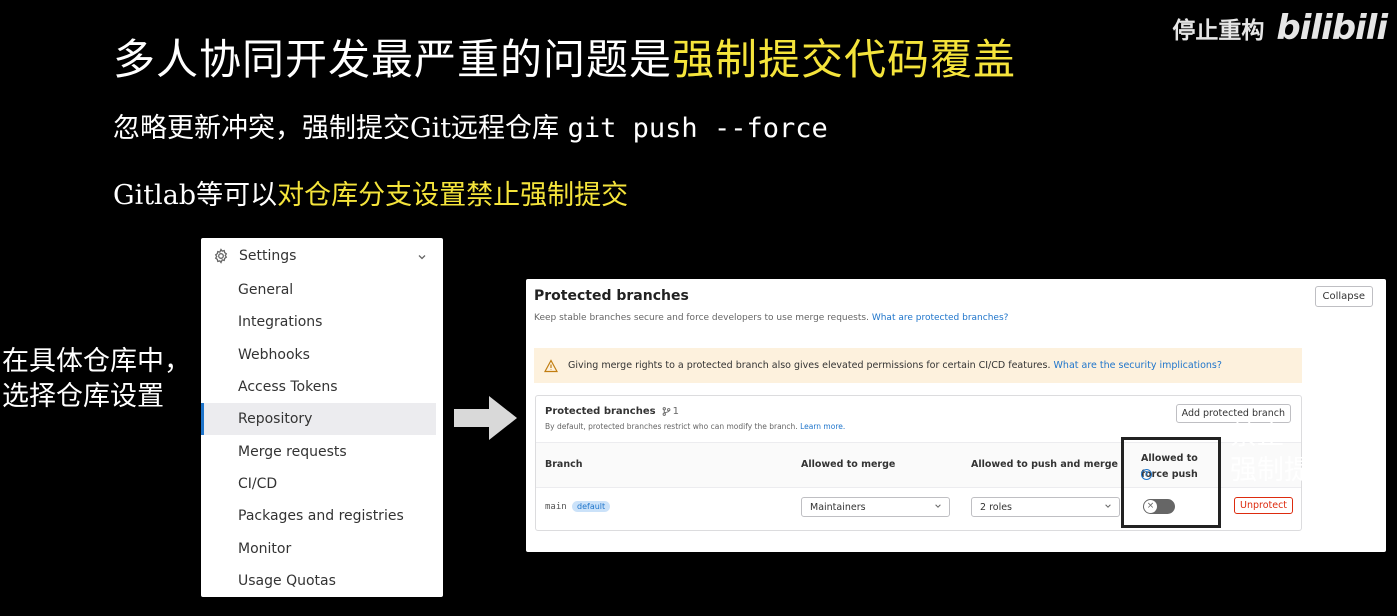 The image size is (1397, 616). Describe the element at coordinates (340, 128) in the screenshot. I see `line2-text: 忽略更新冲突，强制提交Git远程仓库` at that location.